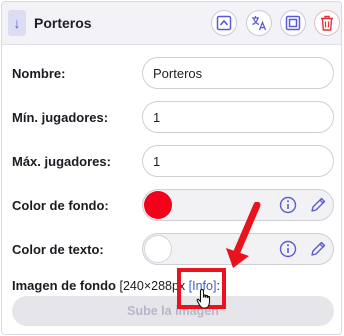  What do you see at coordinates (158, 205) in the screenshot?
I see `color-fondo-swatch` at bounding box center [158, 205].